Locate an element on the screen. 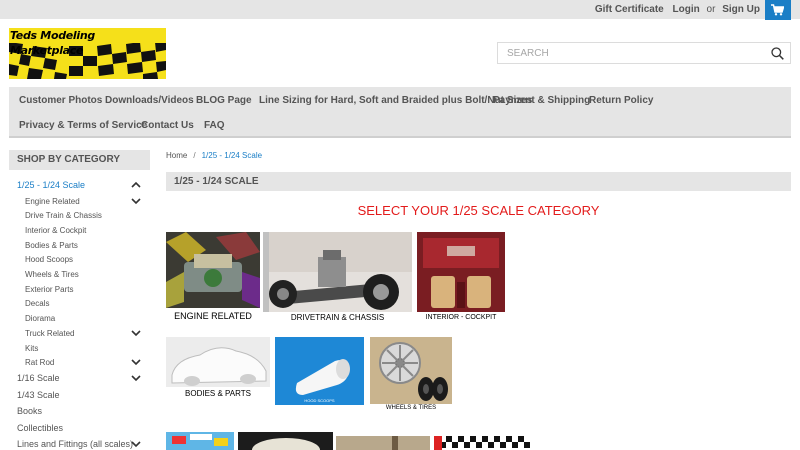  tile-interior-cockpit: INTERIOR - COCKPIT is located at coordinates (461, 278).